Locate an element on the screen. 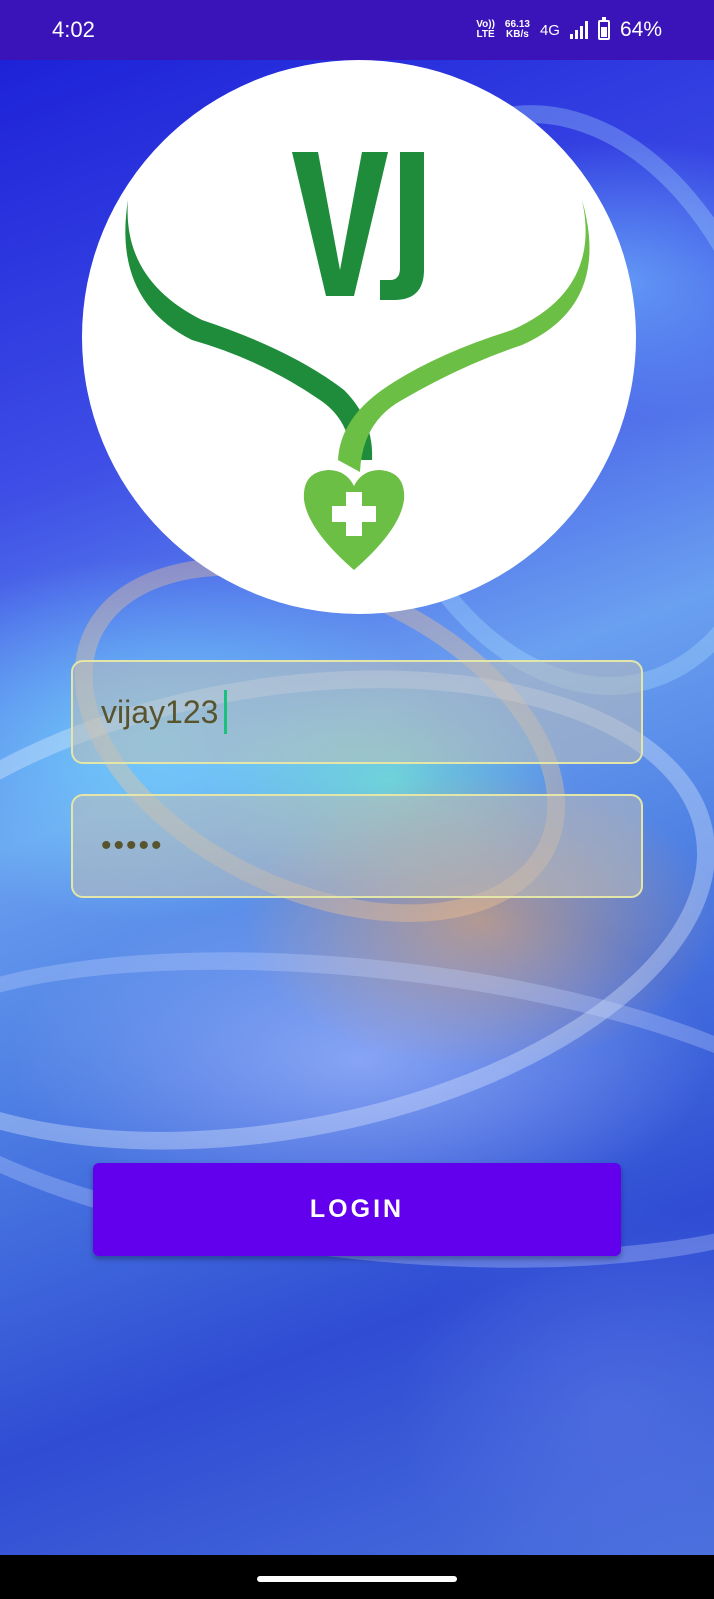 This screenshot has width=714, height=1599. password-input: ••••• is located at coordinates (357, 846).